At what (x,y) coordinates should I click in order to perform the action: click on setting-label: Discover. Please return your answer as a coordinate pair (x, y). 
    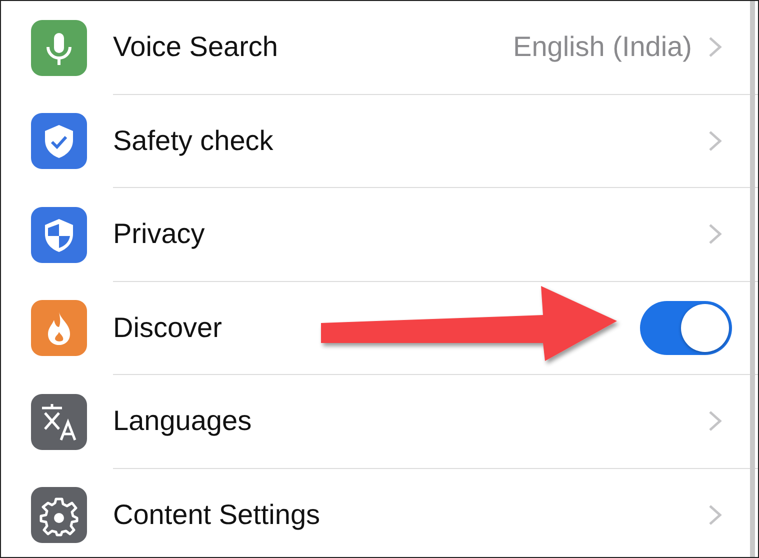
    Looking at the image, I should click on (168, 328).